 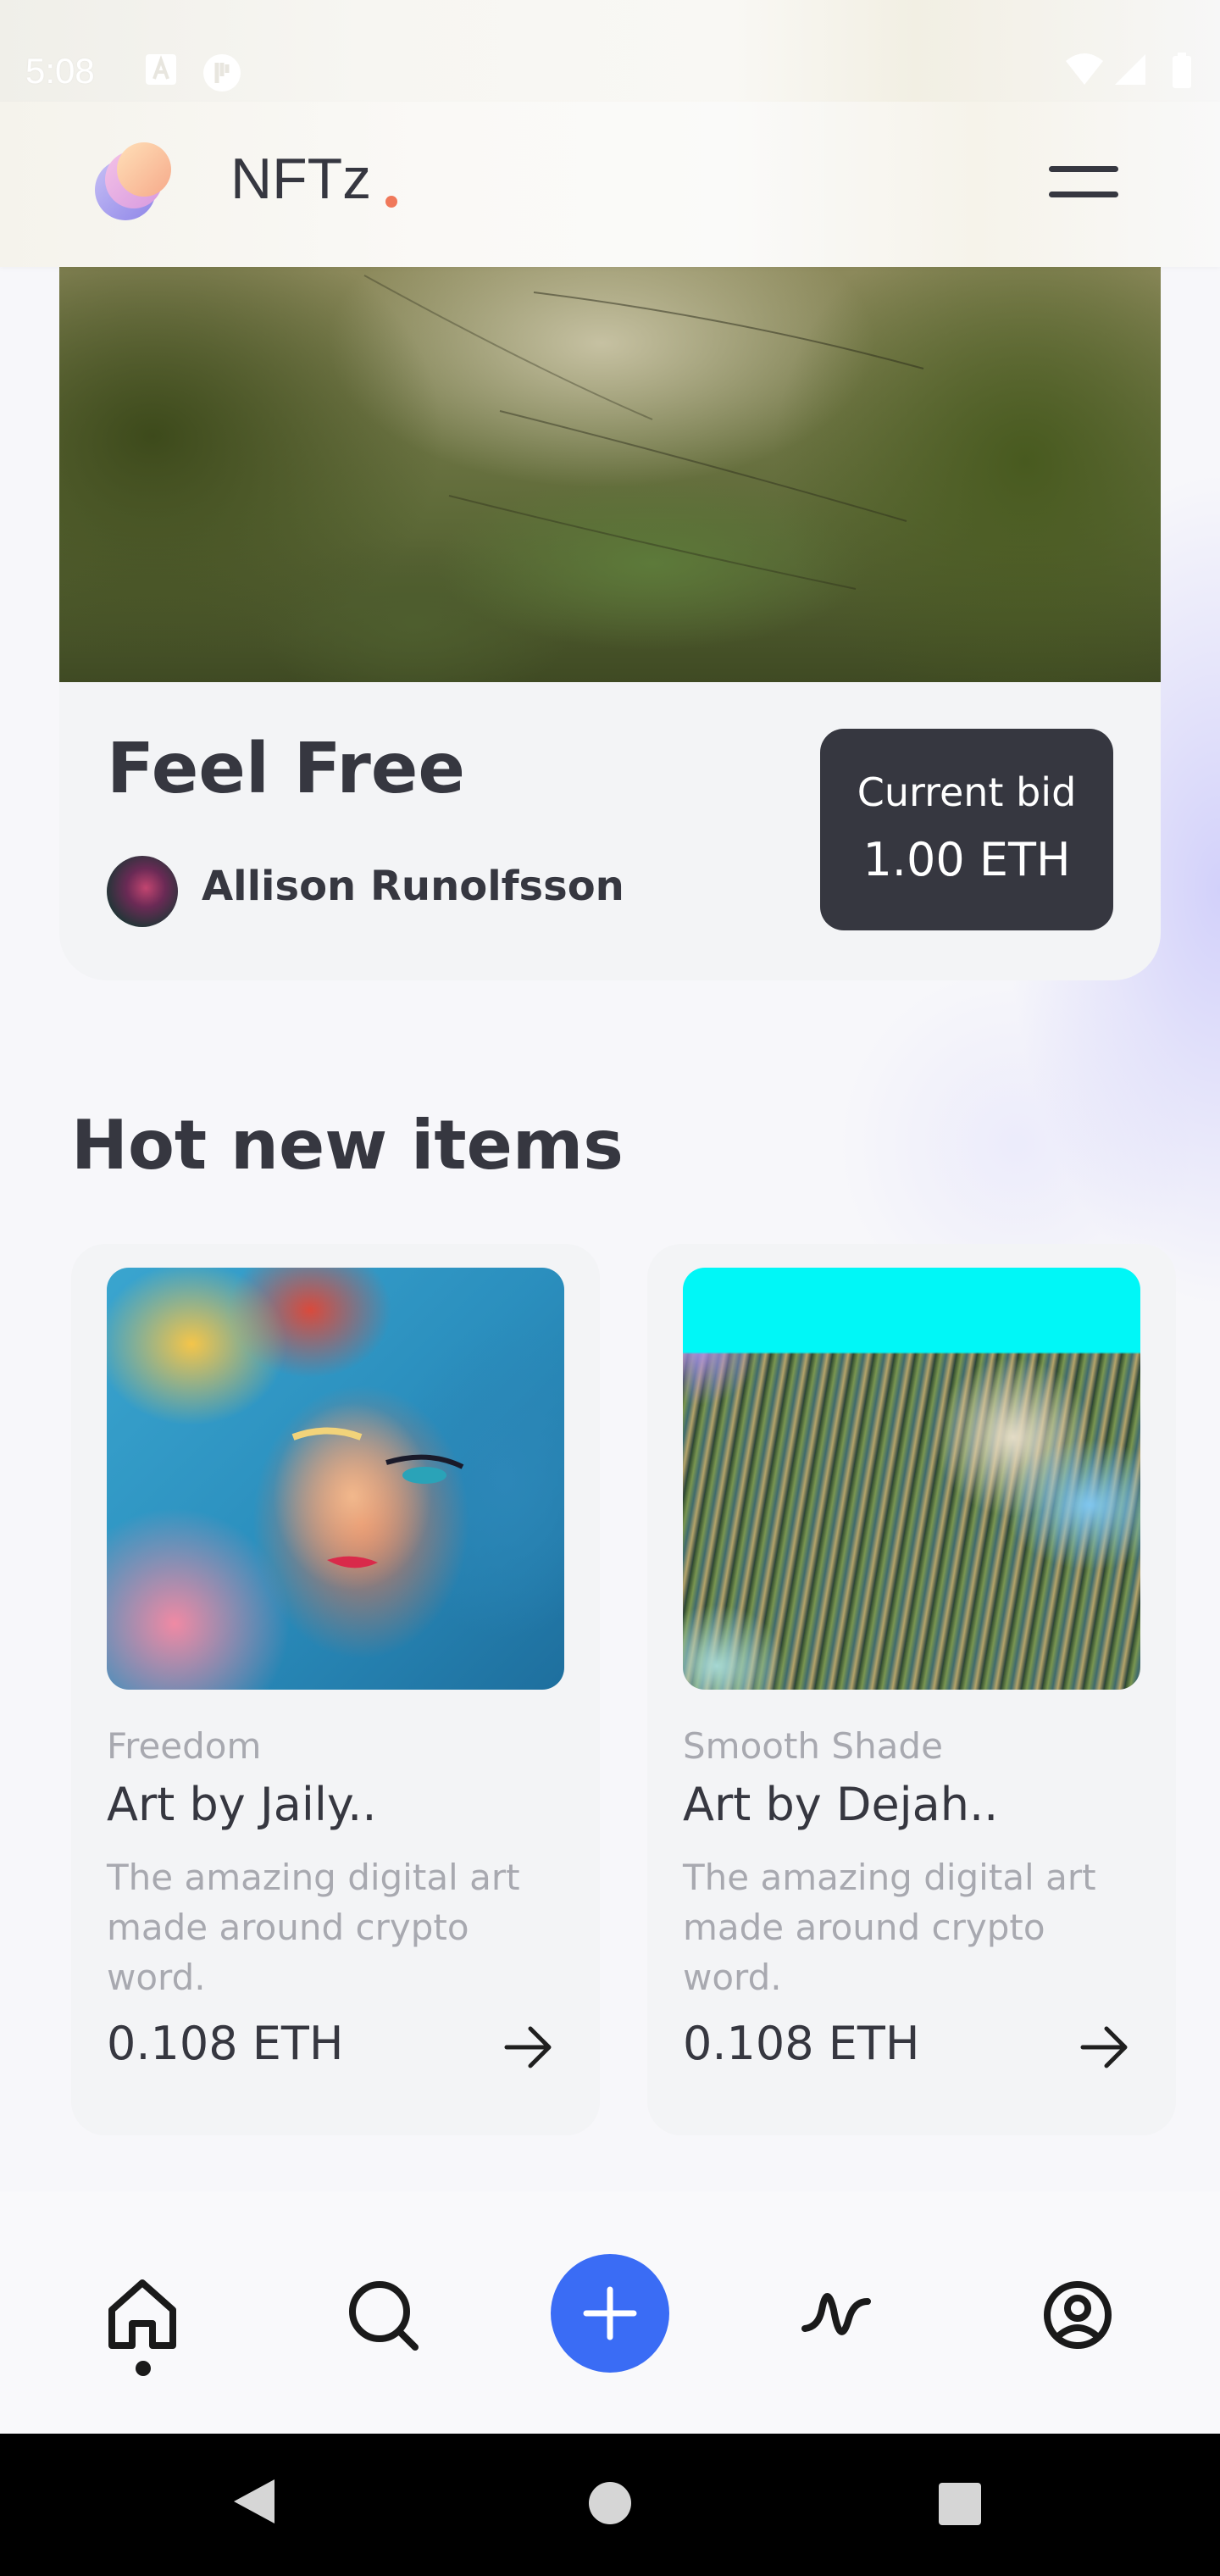 What do you see at coordinates (1084, 69) in the screenshot?
I see `wifi-icon` at bounding box center [1084, 69].